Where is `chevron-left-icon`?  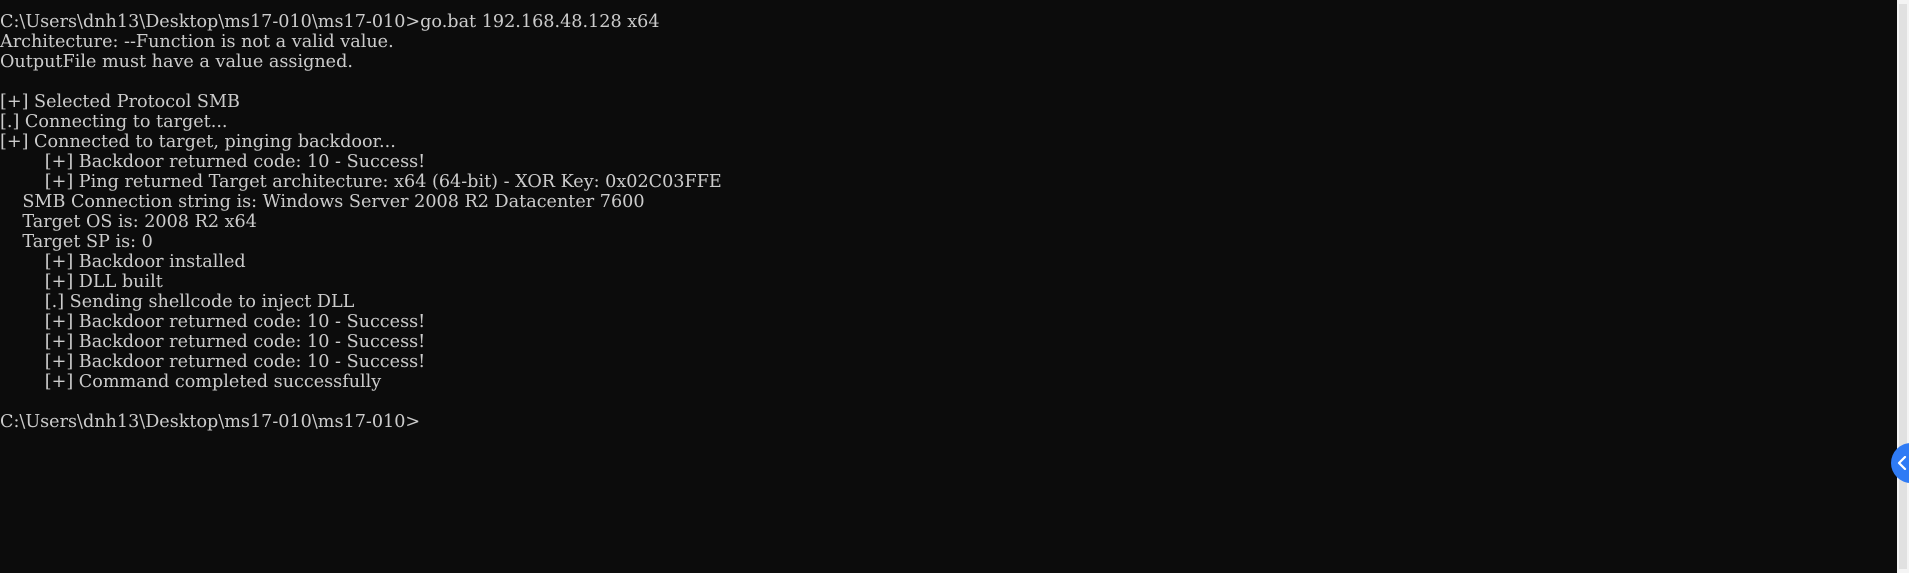 chevron-left-icon is located at coordinates (1902, 463).